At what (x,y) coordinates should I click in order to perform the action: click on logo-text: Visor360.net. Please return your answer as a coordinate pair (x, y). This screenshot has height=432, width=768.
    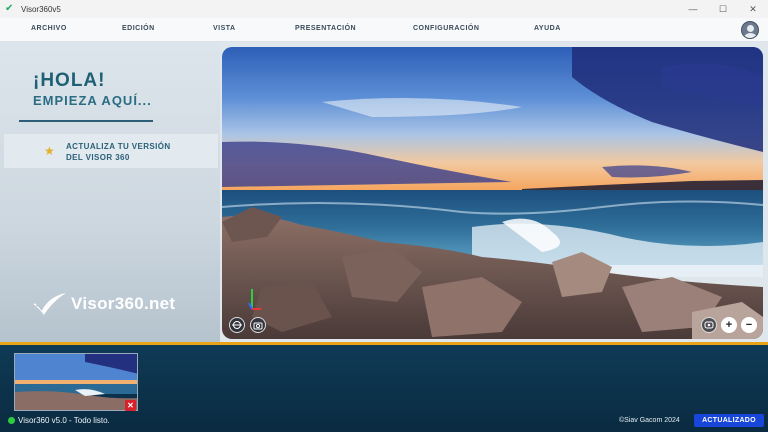
    Looking at the image, I should click on (123, 303).